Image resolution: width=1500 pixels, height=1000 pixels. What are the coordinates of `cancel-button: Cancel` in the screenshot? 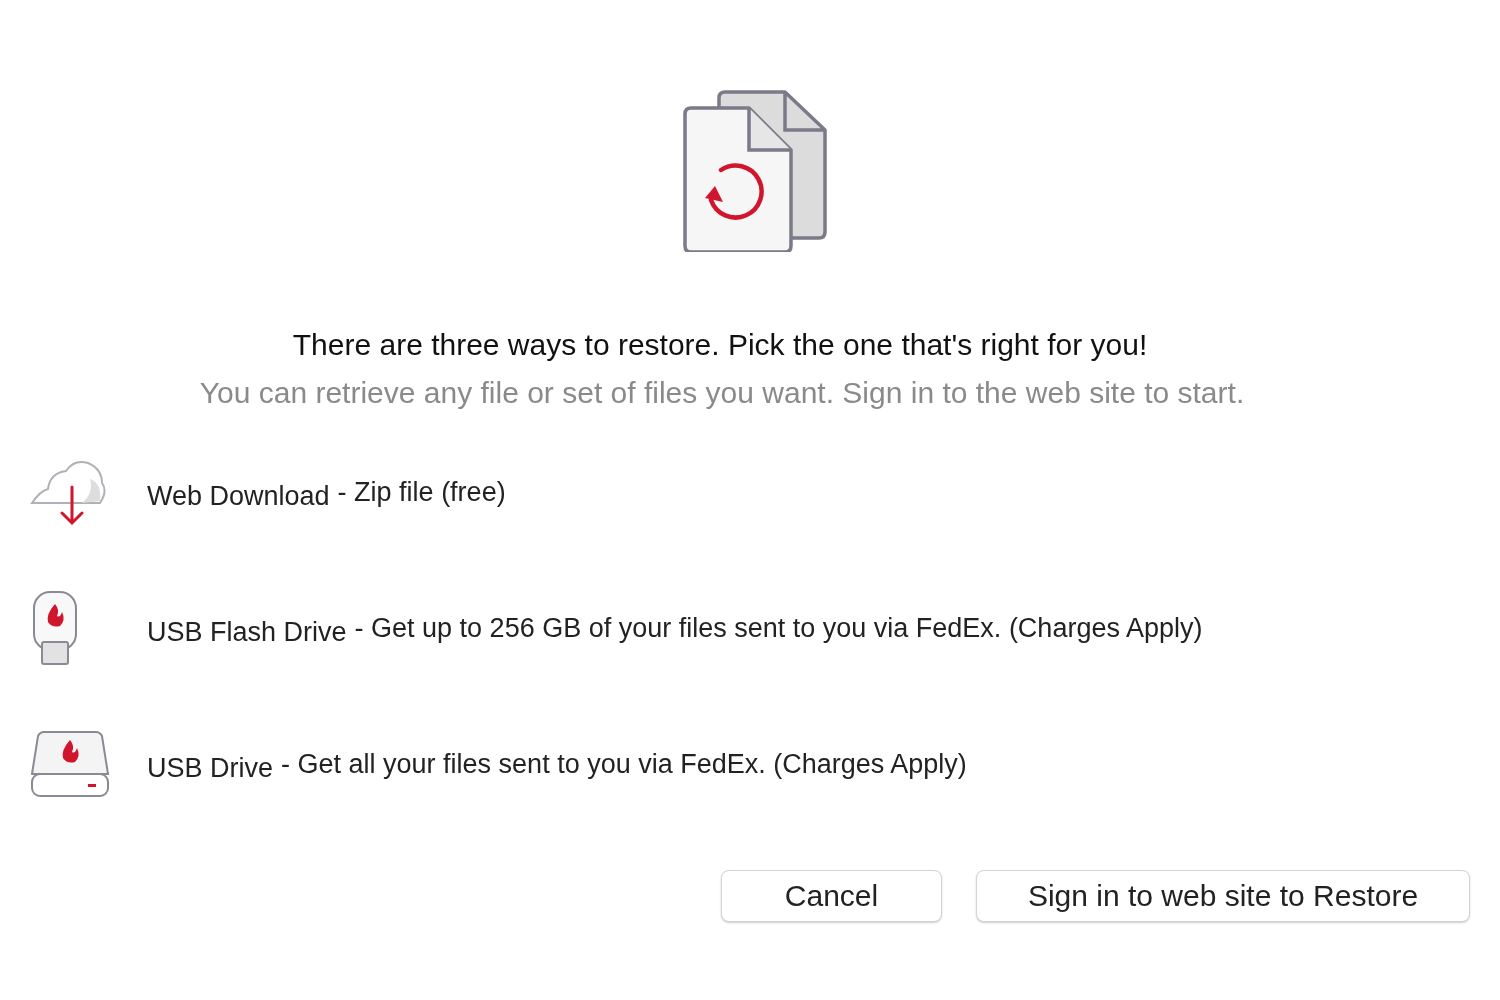 It's located at (831, 896).